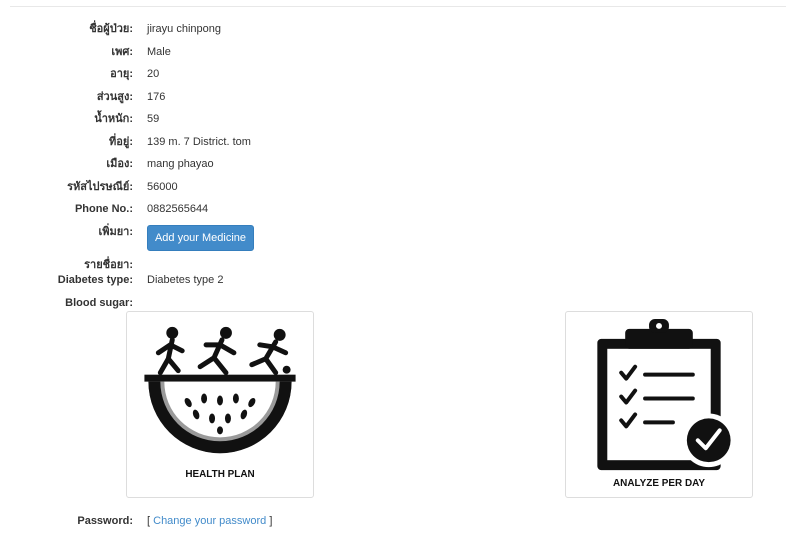  What do you see at coordinates (121, 74) in the screenshot?
I see `age-label: อายุ:` at bounding box center [121, 74].